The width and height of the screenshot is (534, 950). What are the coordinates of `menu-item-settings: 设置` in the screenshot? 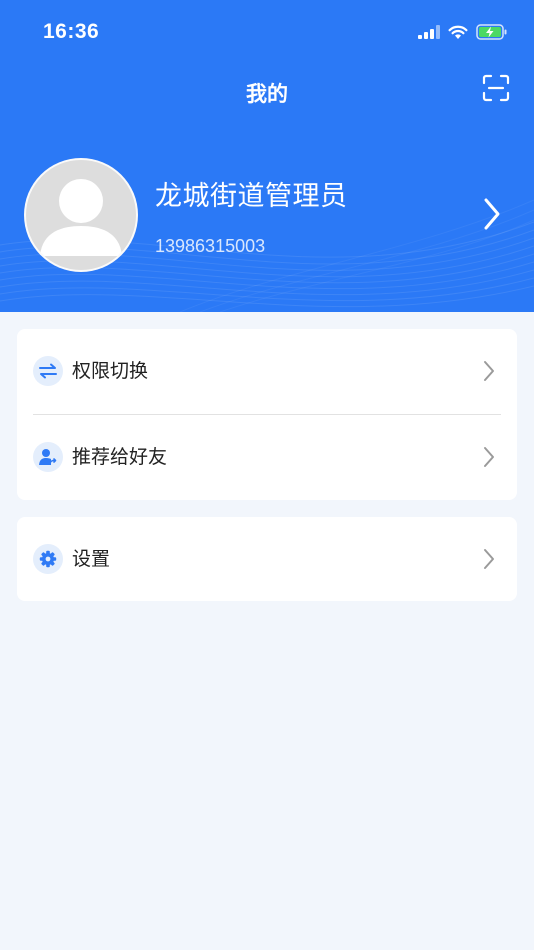 It's located at (267, 559).